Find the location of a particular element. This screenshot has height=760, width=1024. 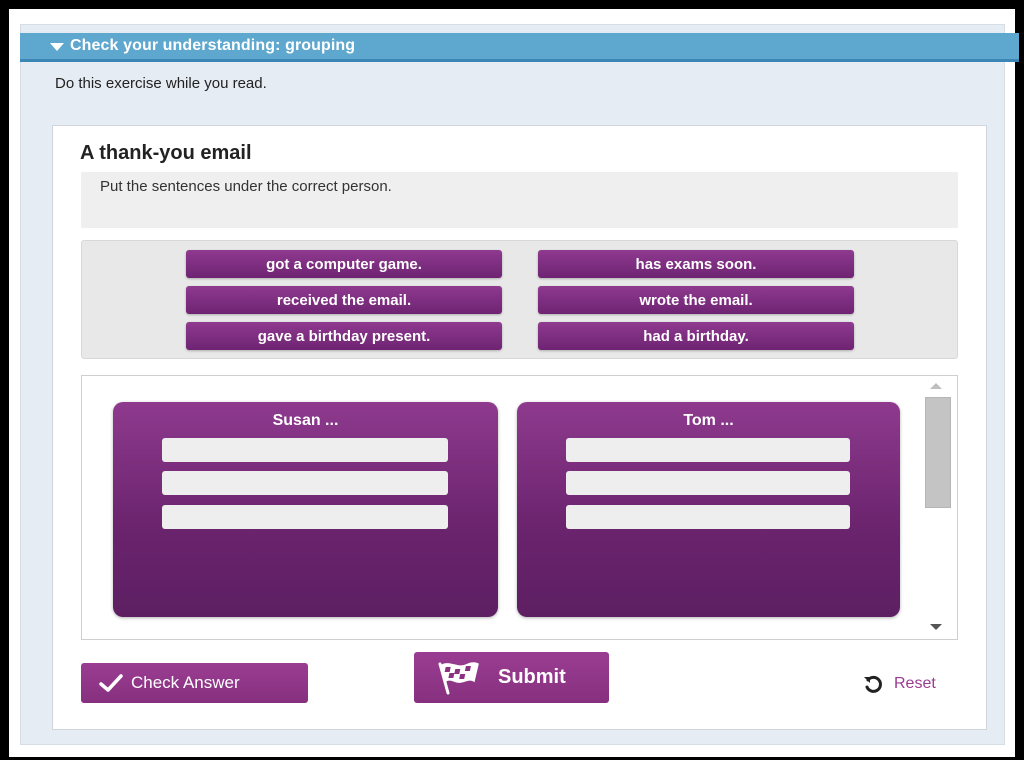

draggable-chip: got a computer game. is located at coordinates (344, 264).